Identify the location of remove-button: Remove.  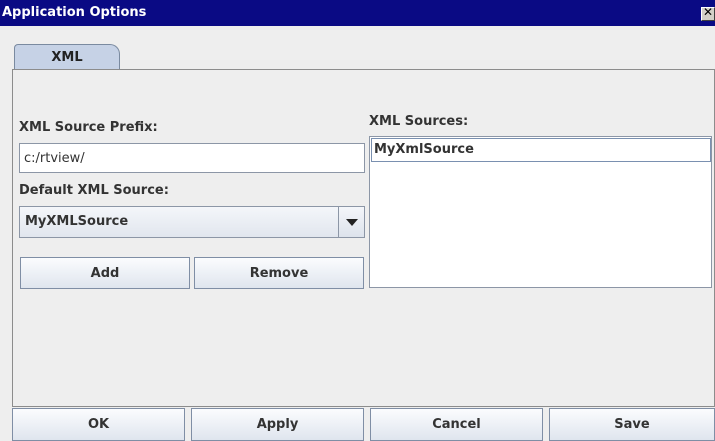
(279, 273).